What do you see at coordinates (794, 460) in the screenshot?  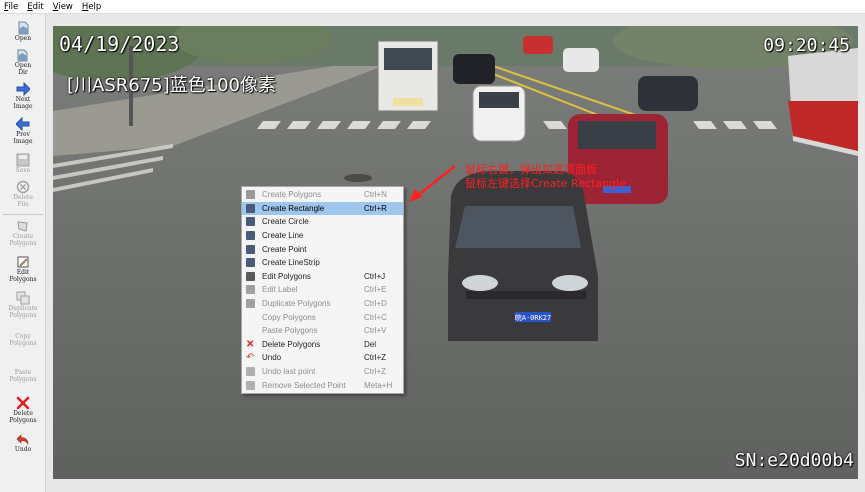 I see `overlay-serial: SN:e20d00b4` at bounding box center [794, 460].